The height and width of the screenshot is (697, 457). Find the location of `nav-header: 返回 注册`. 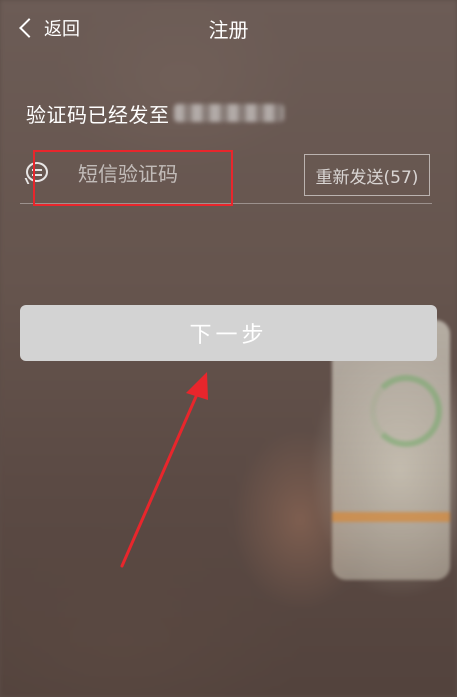

nav-header: 返回 注册 is located at coordinates (228, 29).